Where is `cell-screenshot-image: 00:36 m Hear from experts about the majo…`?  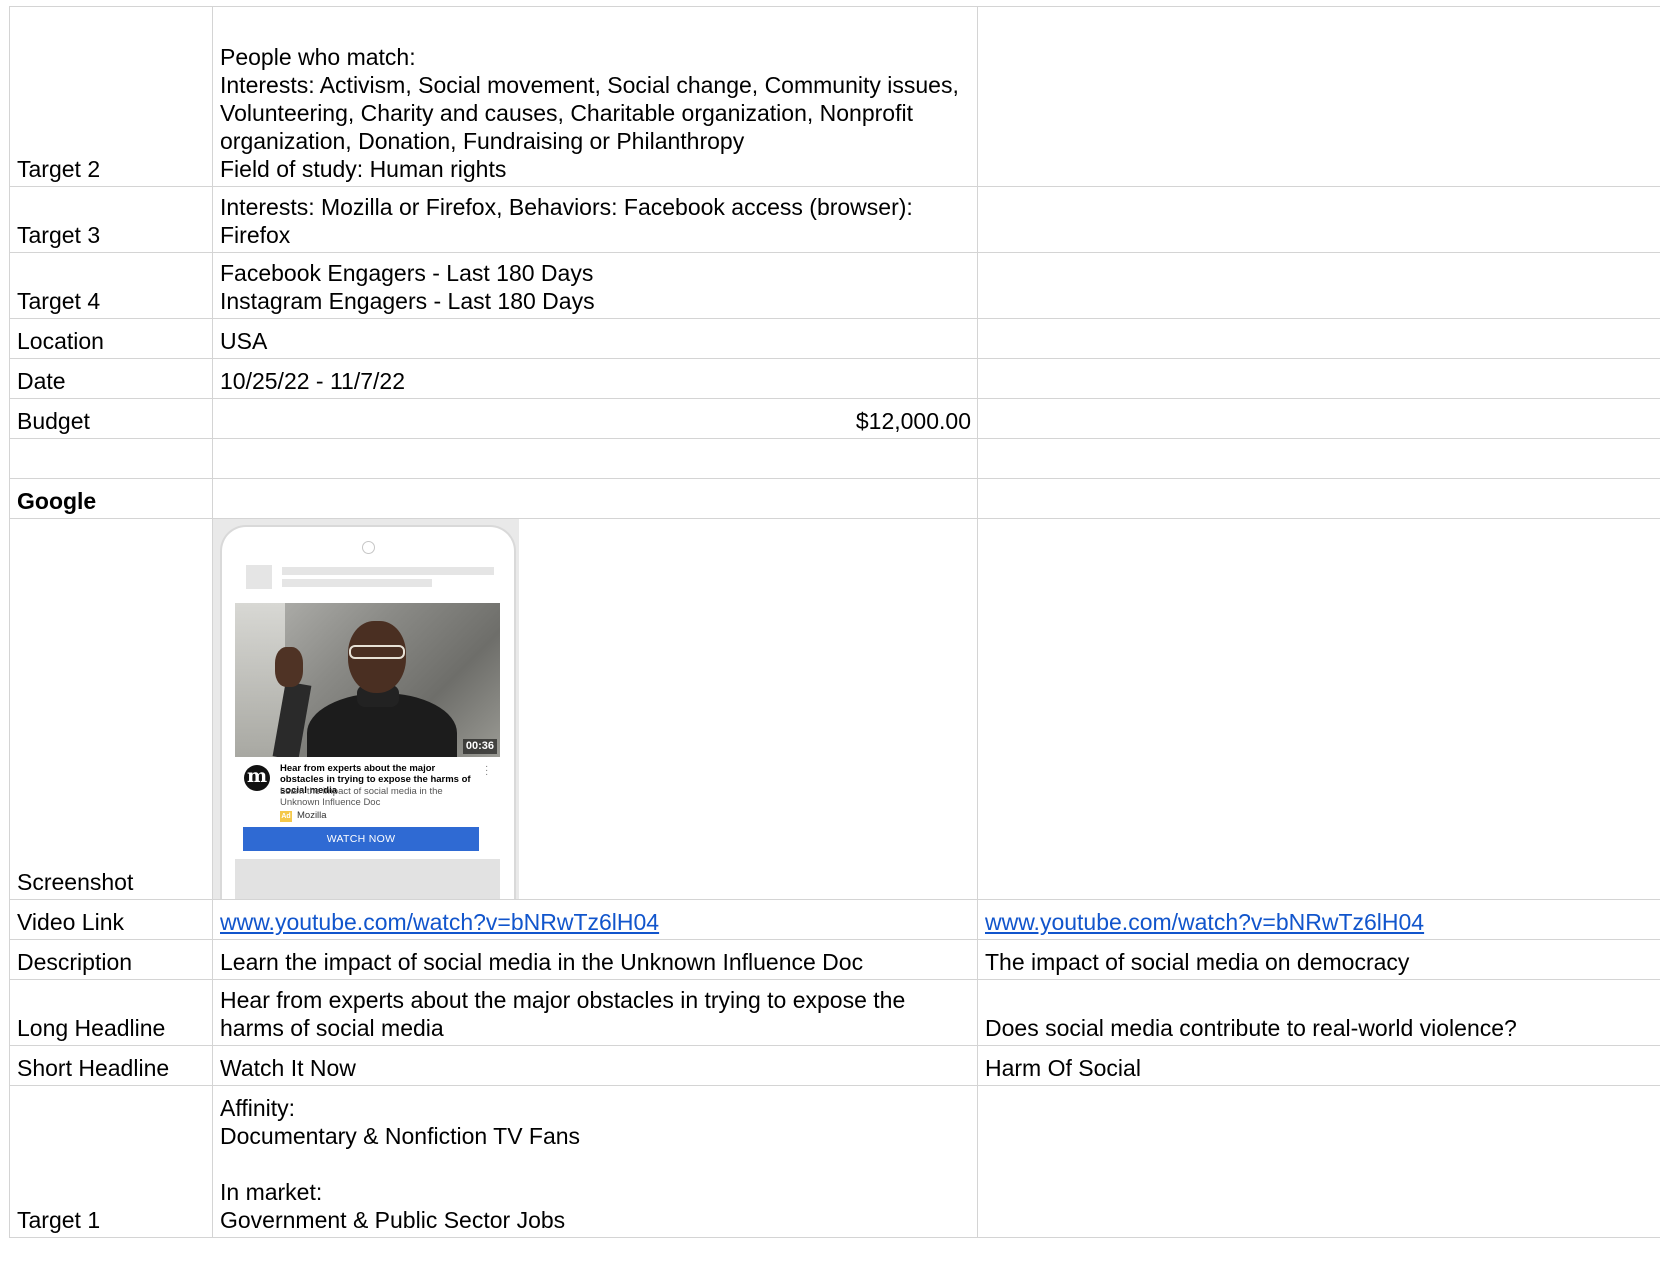 cell-screenshot-image: 00:36 m Hear from experts about the majo… is located at coordinates (595, 709).